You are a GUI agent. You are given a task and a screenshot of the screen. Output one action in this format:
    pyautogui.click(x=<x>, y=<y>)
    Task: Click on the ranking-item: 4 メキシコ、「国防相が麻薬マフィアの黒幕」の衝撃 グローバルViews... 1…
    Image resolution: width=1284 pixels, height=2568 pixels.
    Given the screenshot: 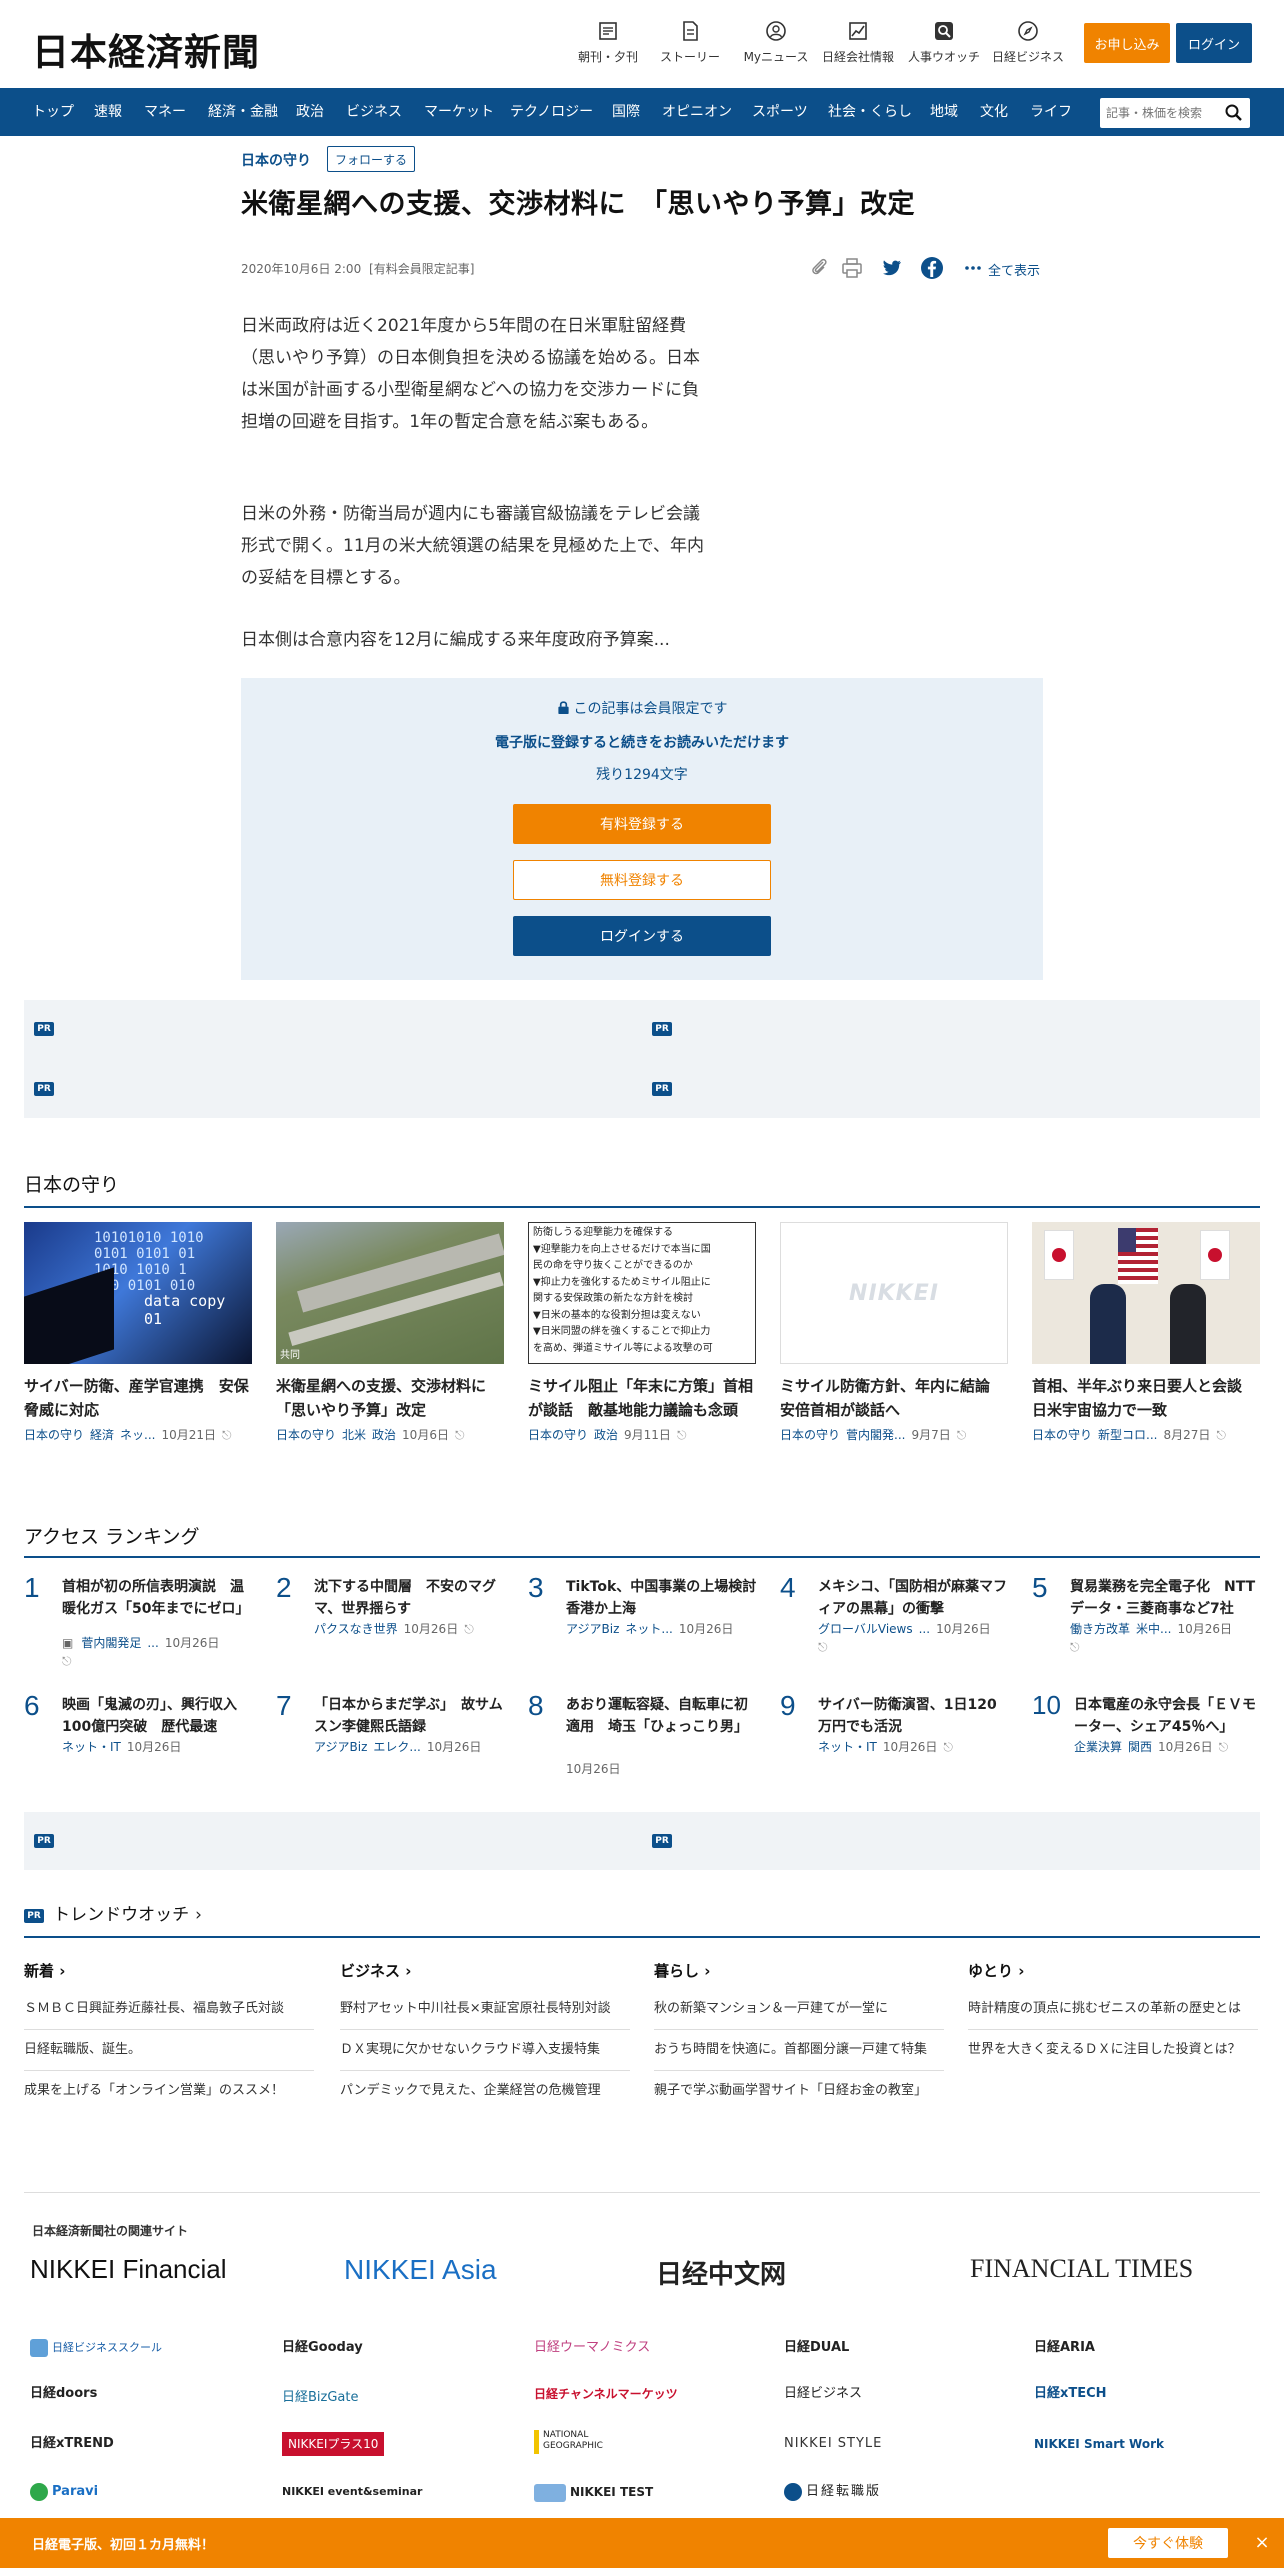 What is the action you would take?
    pyautogui.click(x=895, y=1622)
    